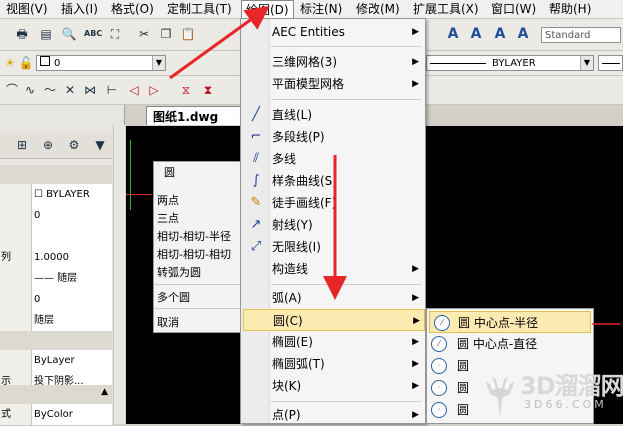  I want to click on watermark: 3D溜溜网 3D66.COM, so click(549, 392).